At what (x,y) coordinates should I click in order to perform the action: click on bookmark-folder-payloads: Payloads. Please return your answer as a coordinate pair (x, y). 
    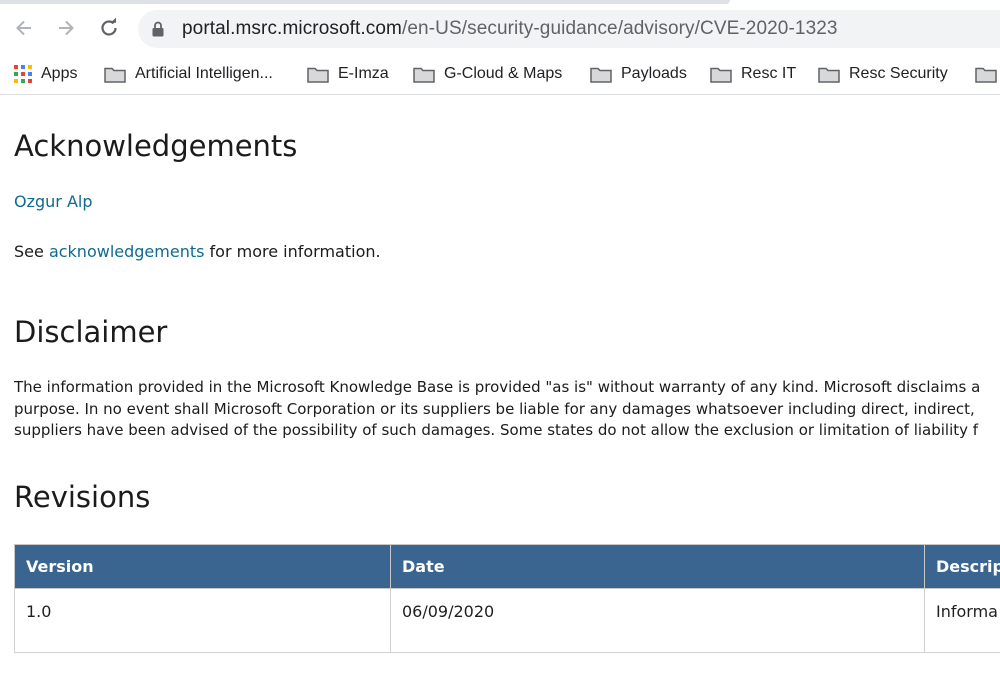
    Looking at the image, I should click on (638, 74).